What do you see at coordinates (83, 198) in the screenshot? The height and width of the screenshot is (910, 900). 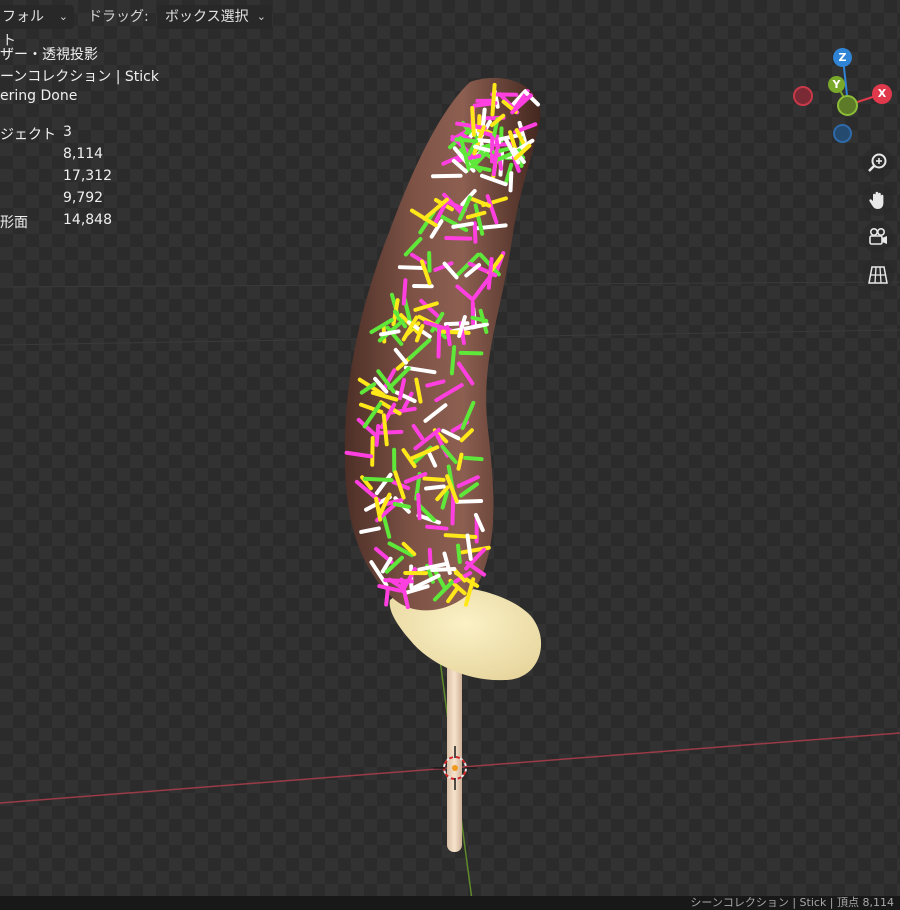 I see `stat-value: 9,792` at bounding box center [83, 198].